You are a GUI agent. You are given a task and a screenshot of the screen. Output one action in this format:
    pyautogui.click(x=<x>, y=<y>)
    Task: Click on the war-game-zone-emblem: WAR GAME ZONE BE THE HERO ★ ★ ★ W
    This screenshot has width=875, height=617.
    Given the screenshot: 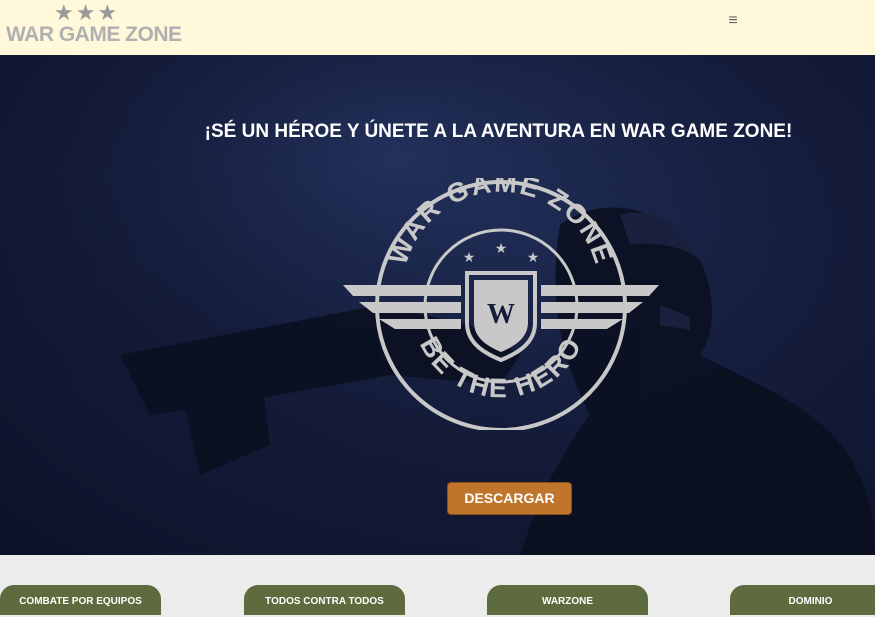 What is the action you would take?
    pyautogui.click(x=501, y=304)
    